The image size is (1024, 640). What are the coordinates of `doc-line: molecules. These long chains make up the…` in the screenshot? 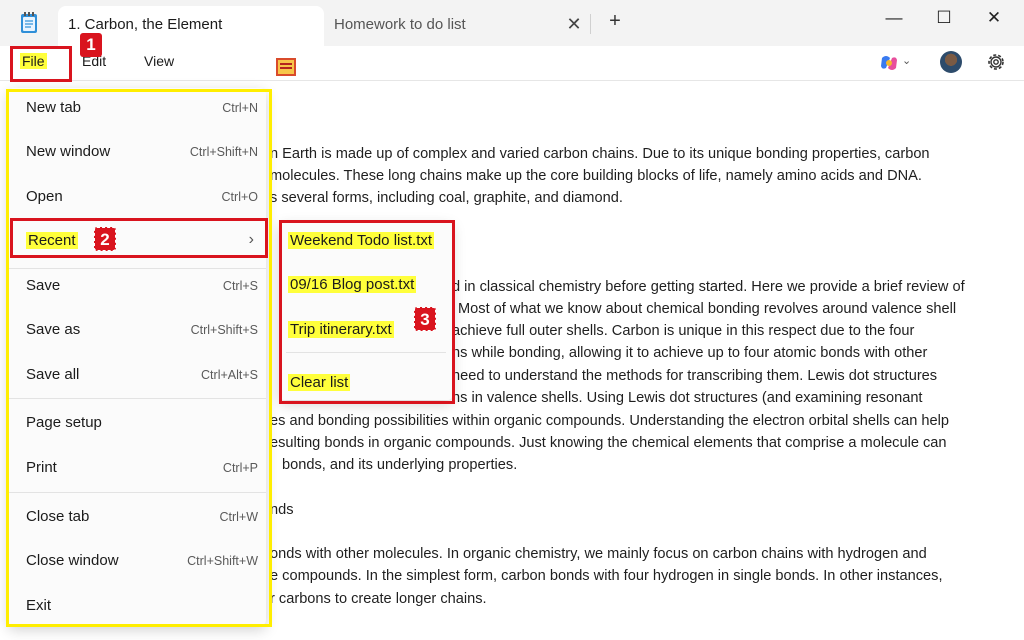 It's located at (596, 176).